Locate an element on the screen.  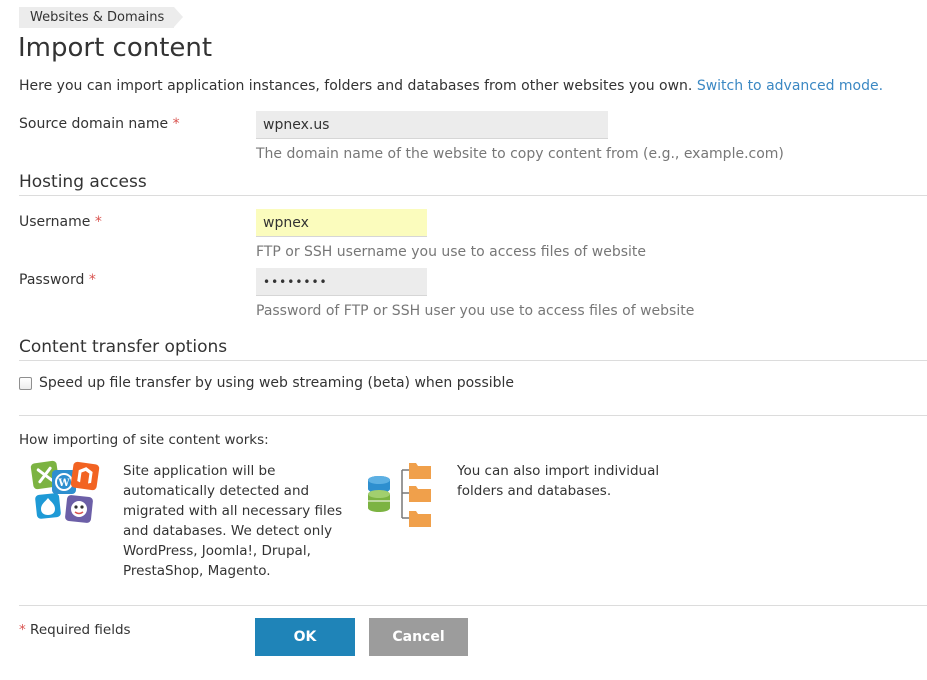
footer-divider is located at coordinates (473, 605).